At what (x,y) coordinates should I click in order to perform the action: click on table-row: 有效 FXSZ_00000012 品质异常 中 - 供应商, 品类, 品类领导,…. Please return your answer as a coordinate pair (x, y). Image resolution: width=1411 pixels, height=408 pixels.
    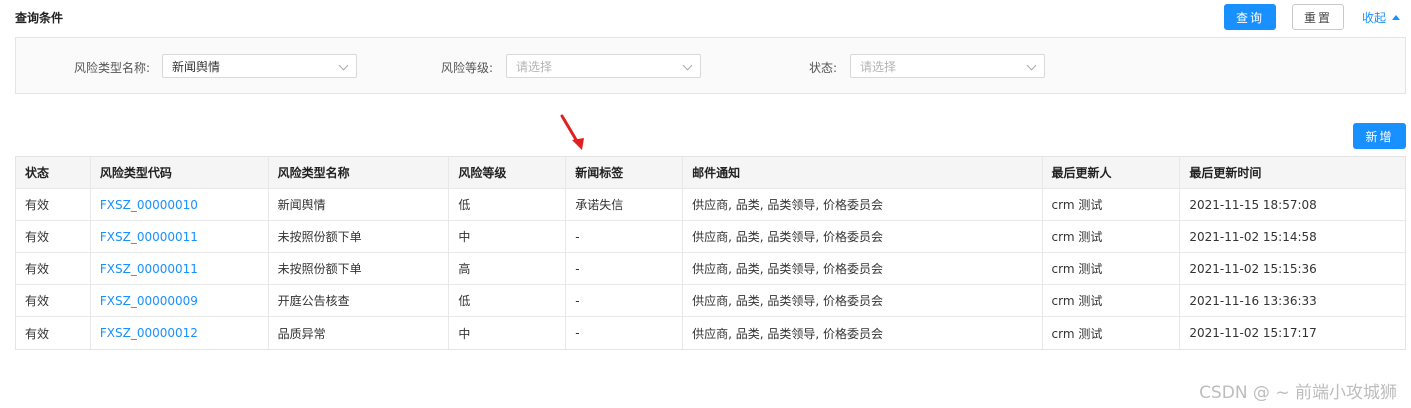
    Looking at the image, I should click on (710, 333).